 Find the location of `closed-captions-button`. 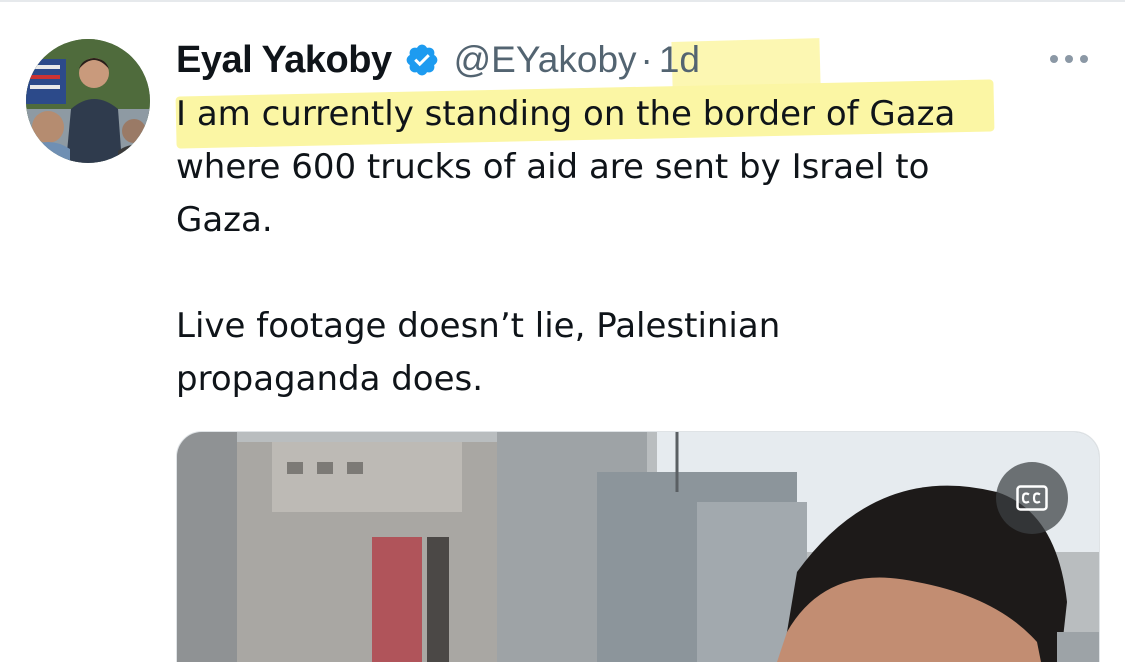

closed-captions-button is located at coordinates (1032, 498).